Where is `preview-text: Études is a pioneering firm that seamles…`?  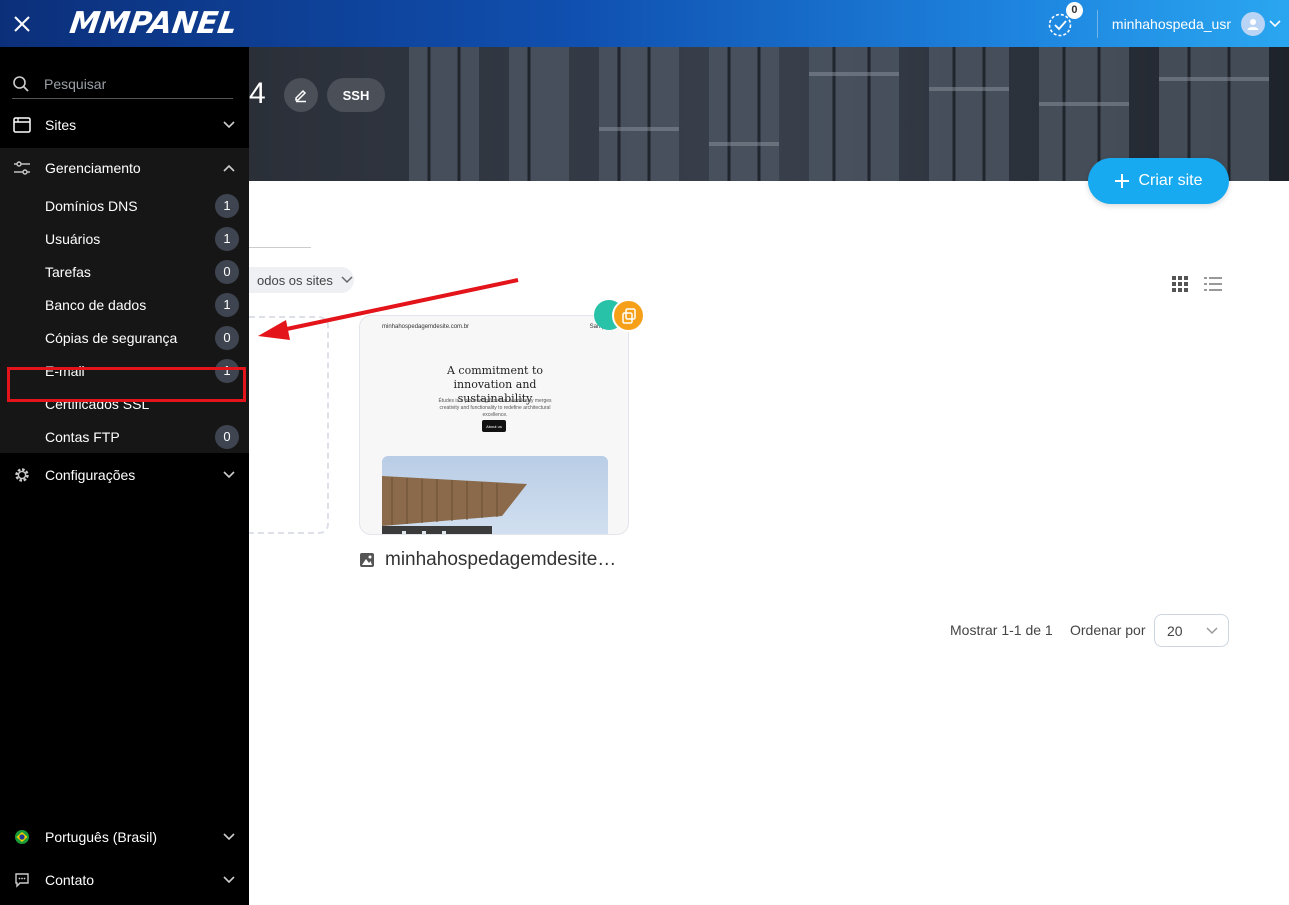 preview-text: Études is a pioneering firm that seamles… is located at coordinates (495, 408).